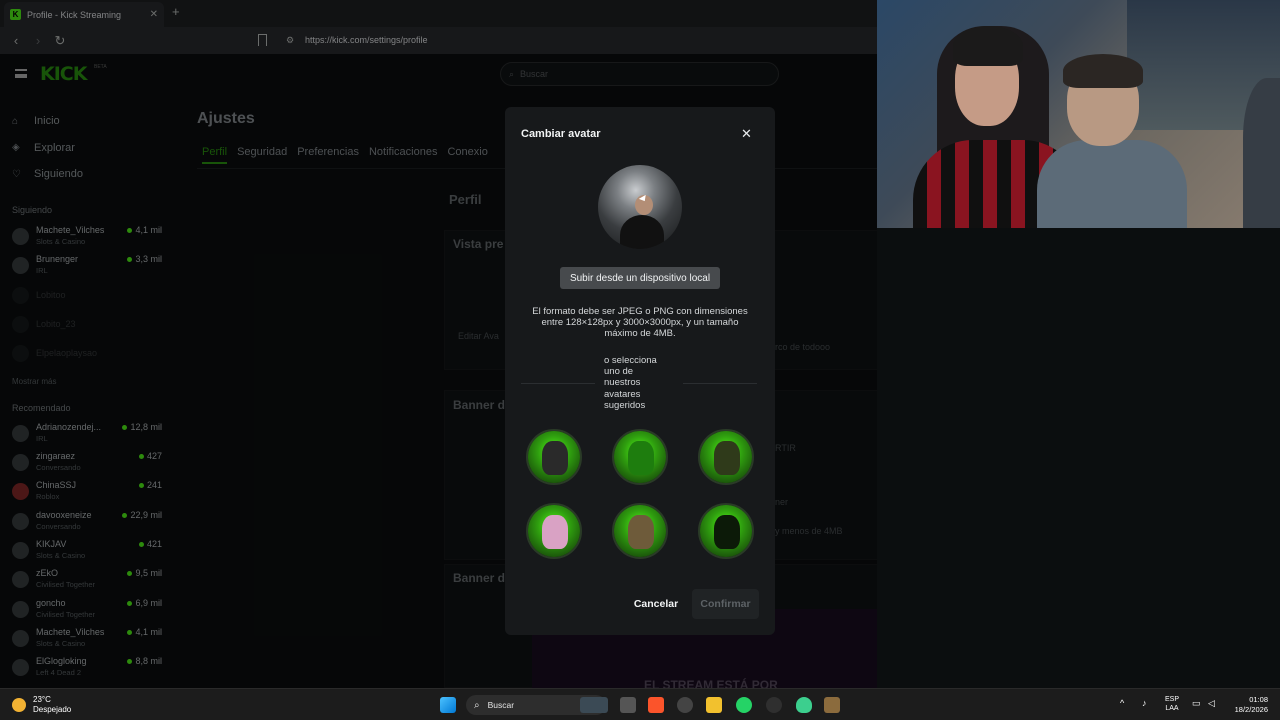 This screenshot has width=1280, height=720. Describe the element at coordinates (1211, 703) in the screenshot. I see `volume-icon: ◁` at that location.